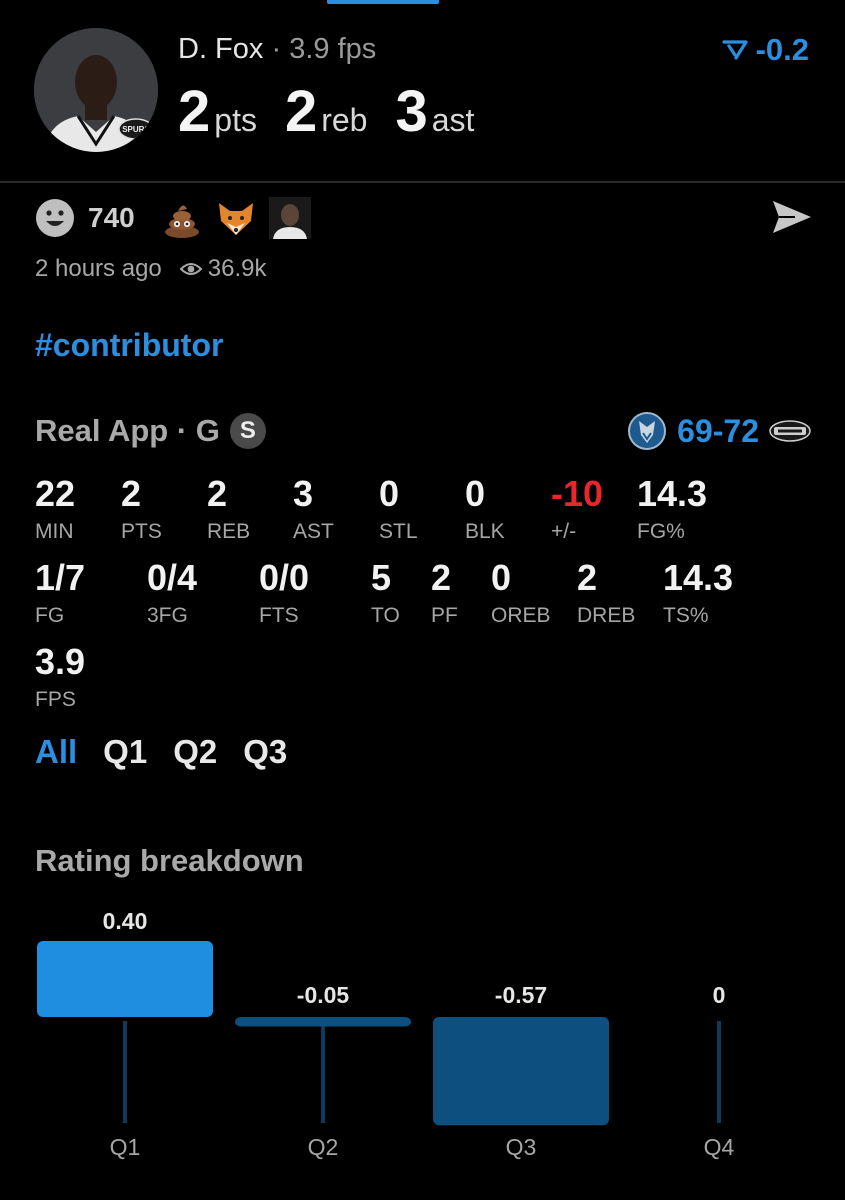 The image size is (845, 1200). Describe the element at coordinates (125, 979) in the screenshot. I see `bar-q1` at that location.